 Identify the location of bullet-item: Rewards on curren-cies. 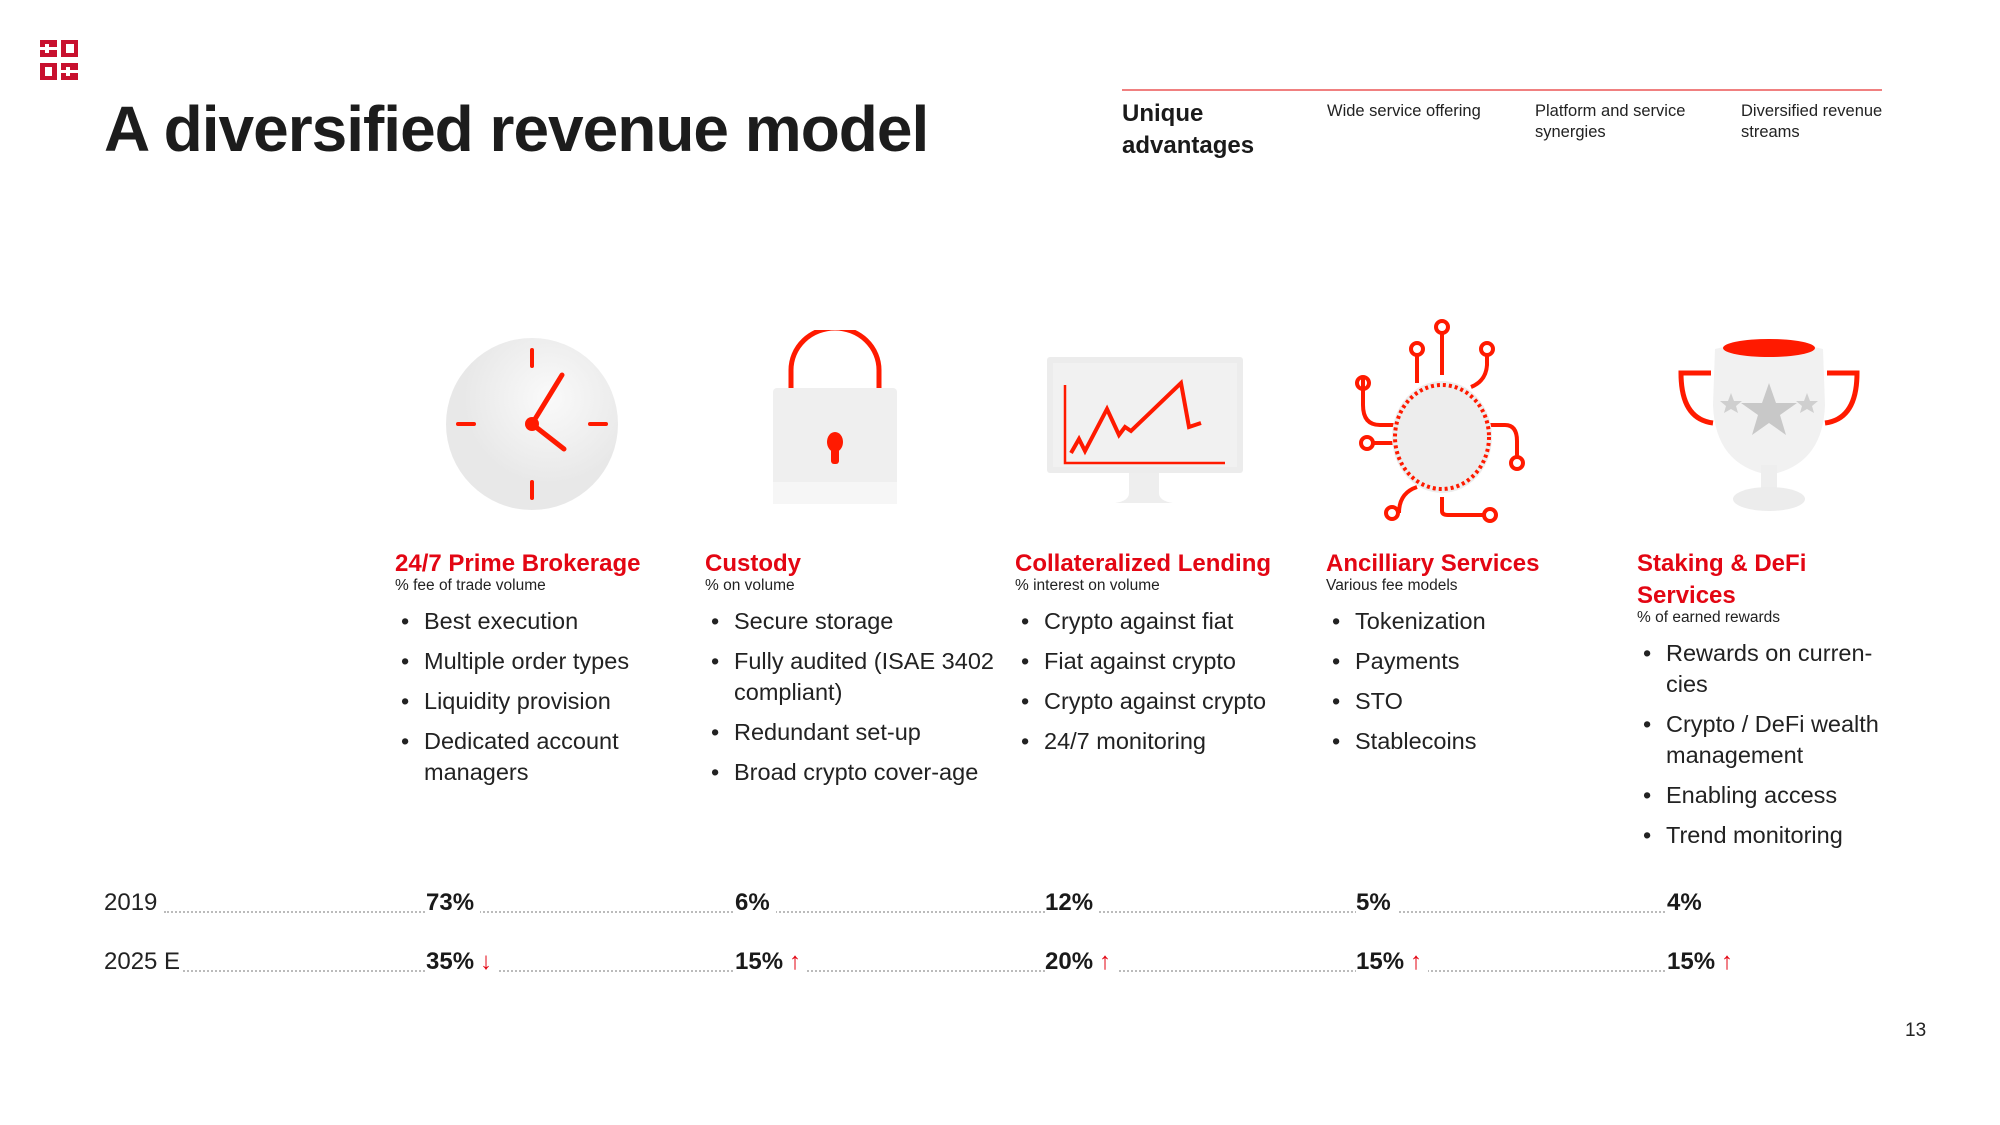
(1772, 669).